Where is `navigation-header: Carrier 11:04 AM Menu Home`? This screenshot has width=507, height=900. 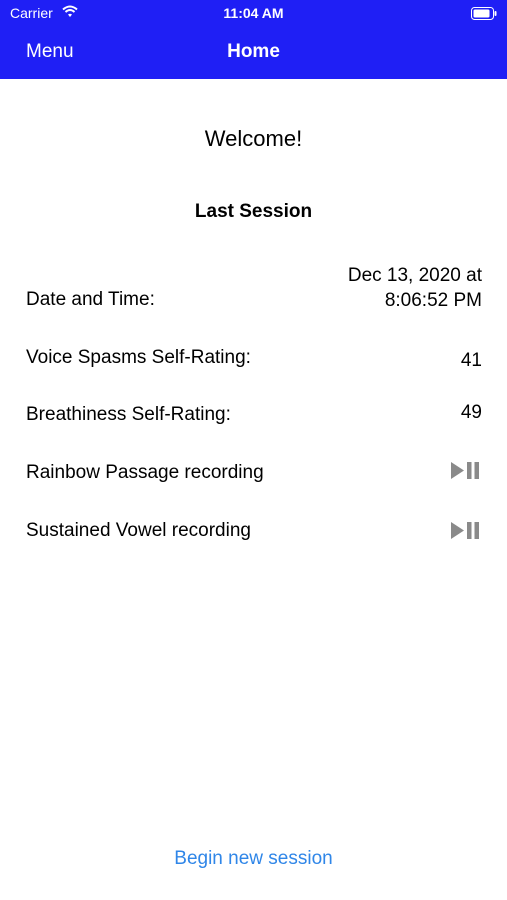 navigation-header: Carrier 11:04 AM Menu Home is located at coordinates (253, 39).